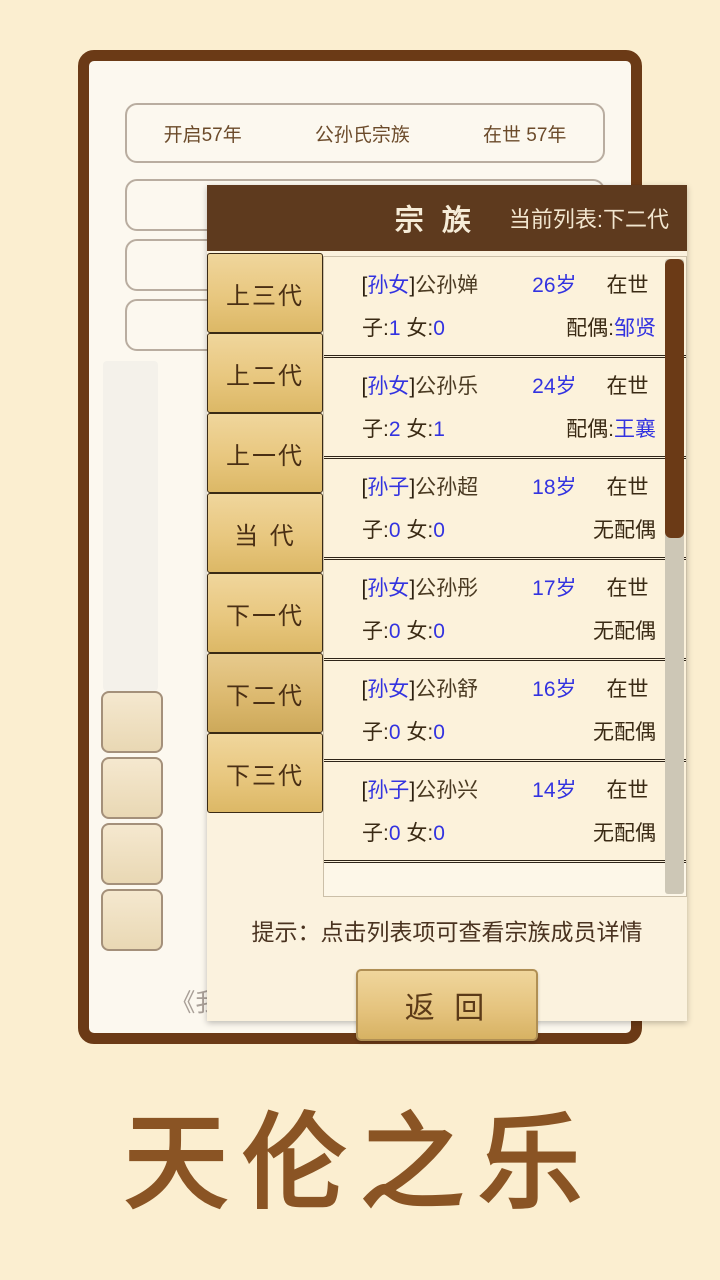  I want to click on scrollbar-thumb, so click(674, 399).